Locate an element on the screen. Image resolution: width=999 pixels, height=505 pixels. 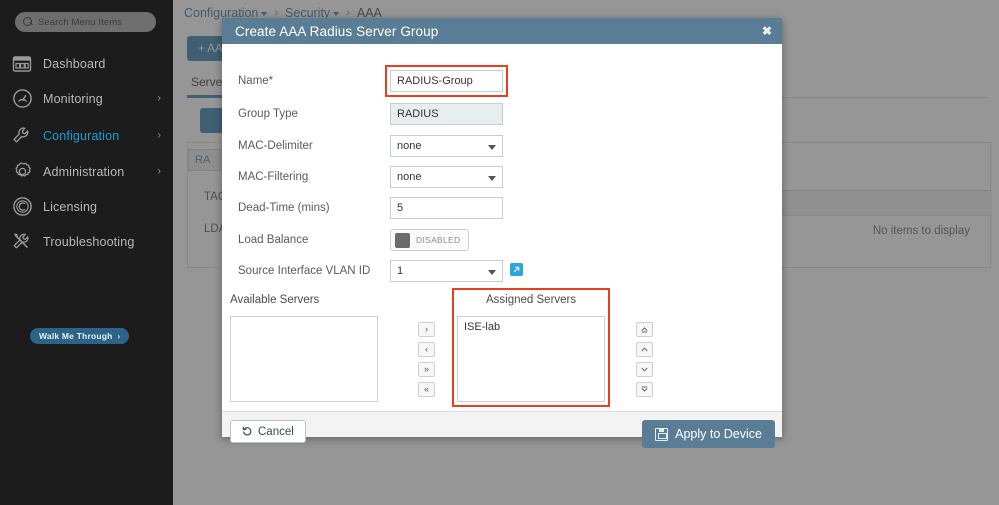
load-balance-state: DISABLED is located at coordinates (438, 240).